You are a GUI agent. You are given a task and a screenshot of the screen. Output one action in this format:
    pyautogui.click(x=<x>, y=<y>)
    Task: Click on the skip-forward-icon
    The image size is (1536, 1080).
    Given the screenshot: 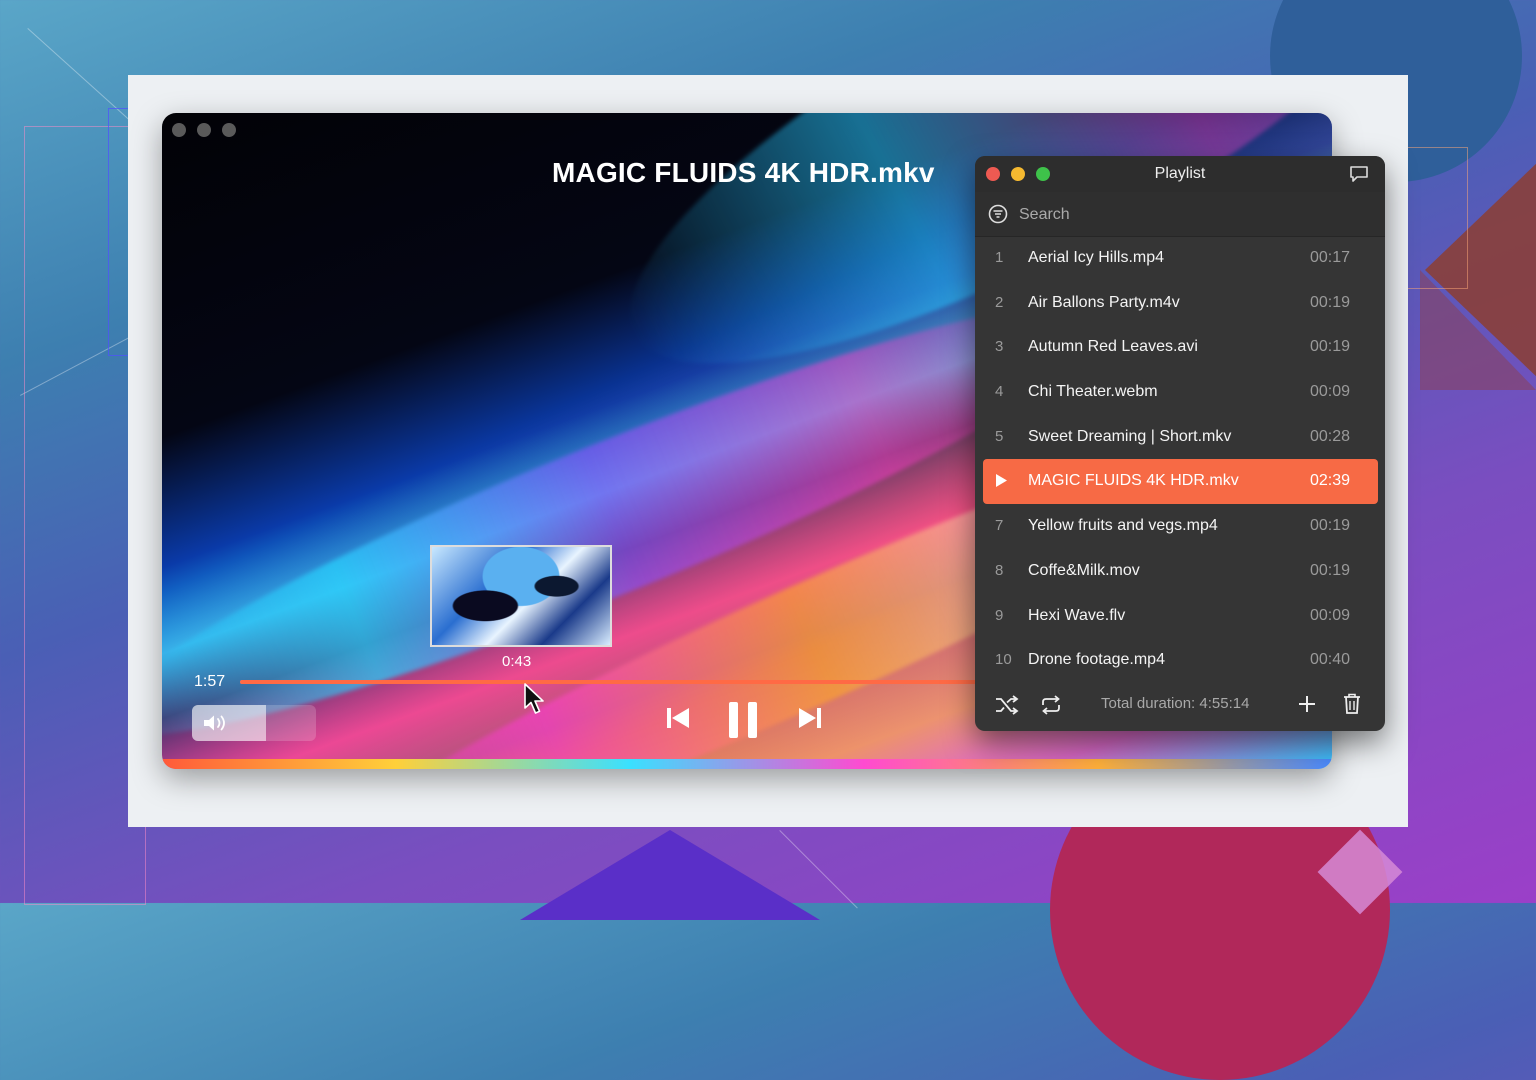 What is the action you would take?
    pyautogui.click(x=809, y=720)
    